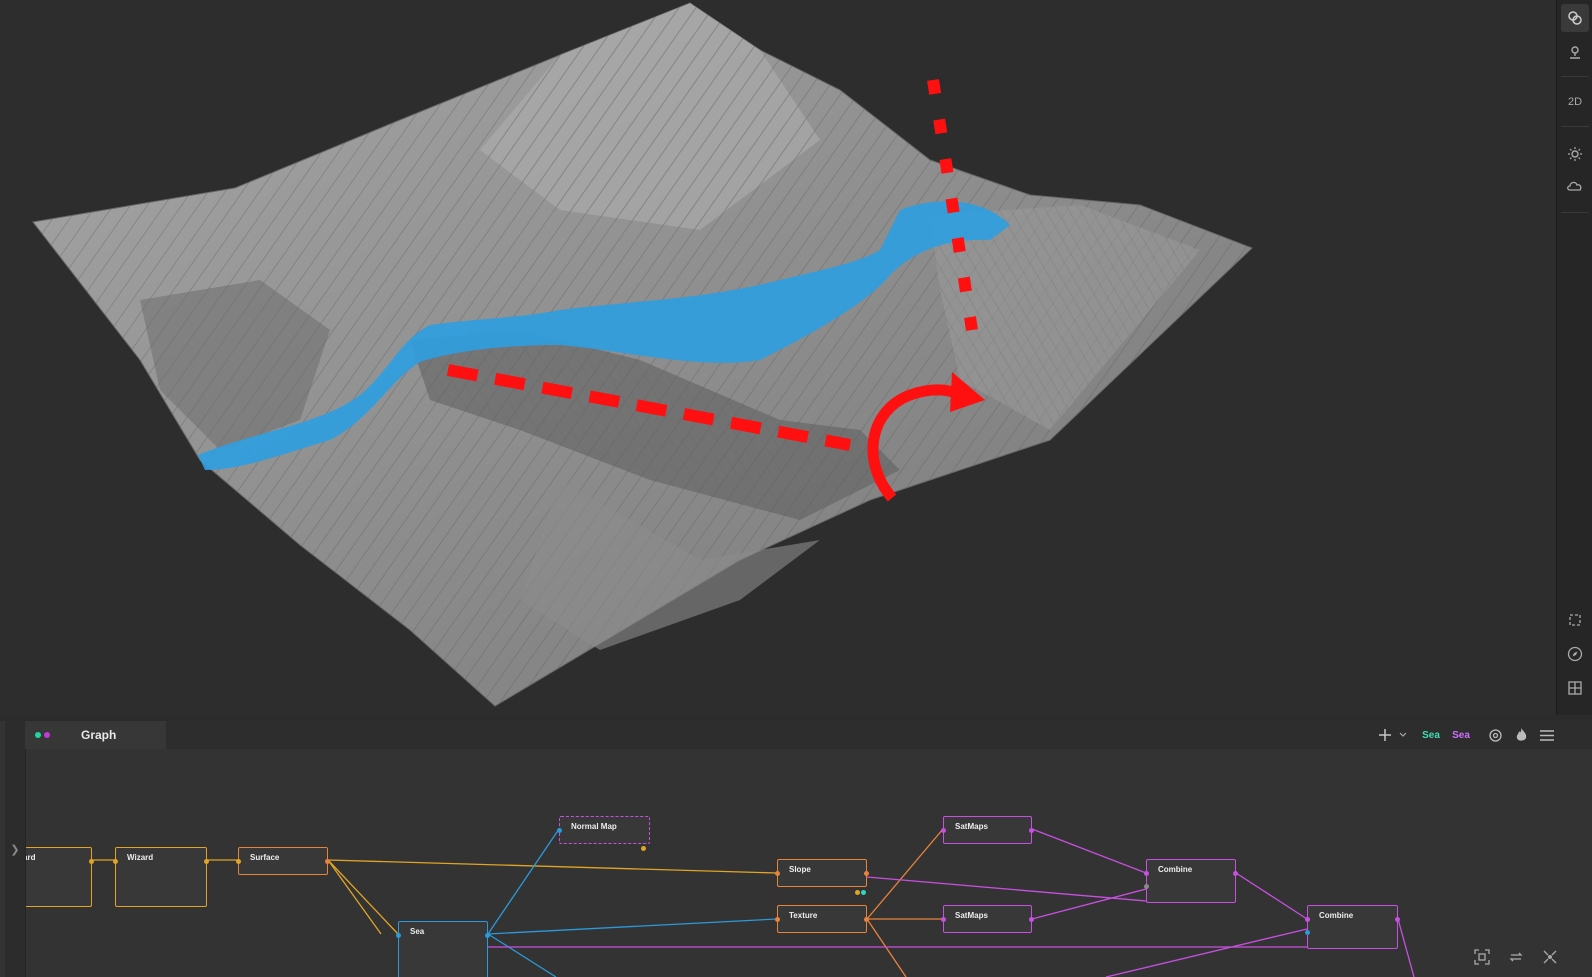 This screenshot has width=1592, height=977. I want to click on node-wizard: Wizard, so click(161, 877).